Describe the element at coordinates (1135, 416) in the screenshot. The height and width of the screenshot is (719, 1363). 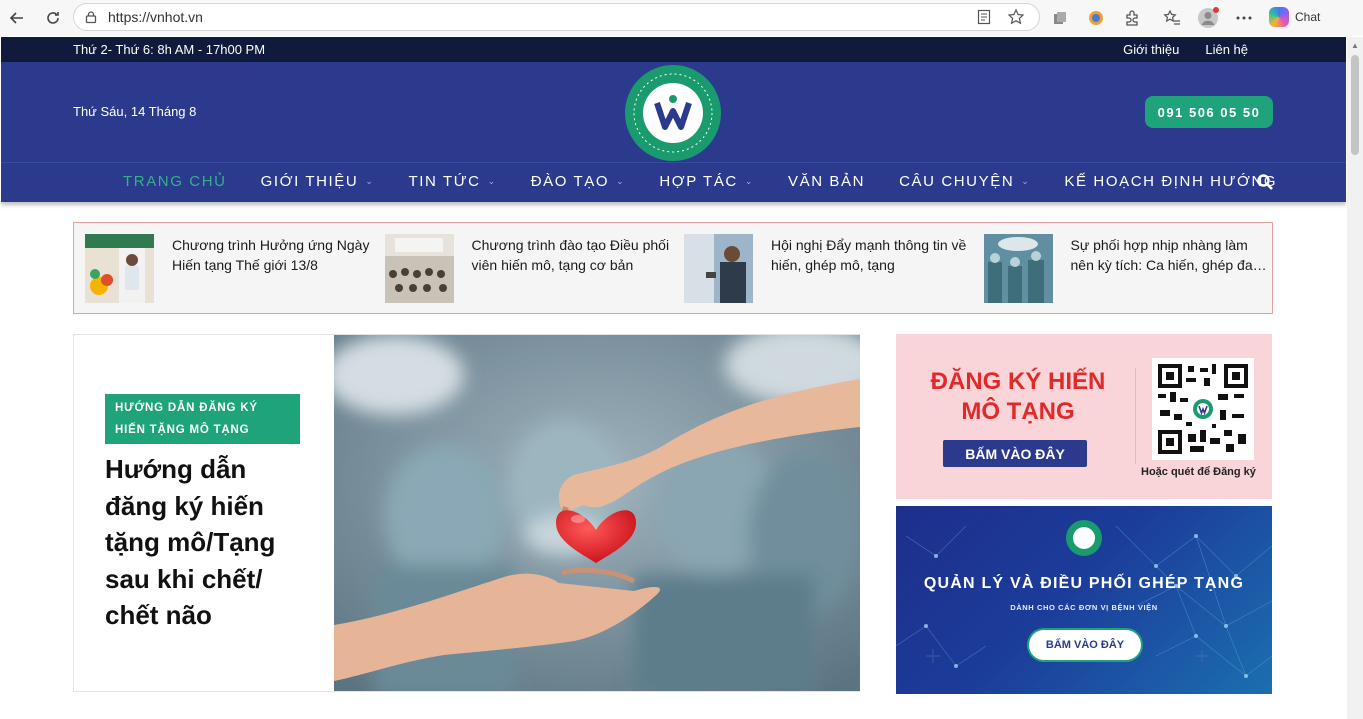
I see `banner-divider` at that location.